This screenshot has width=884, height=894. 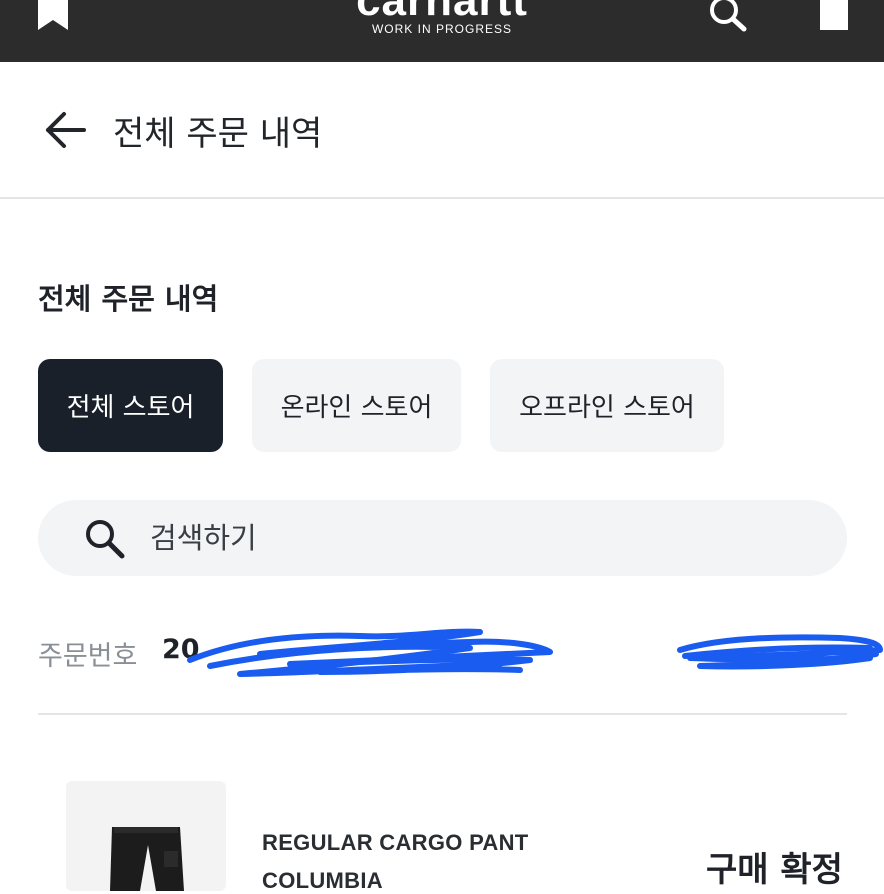 I want to click on cargo-pant-image, so click(x=147, y=859).